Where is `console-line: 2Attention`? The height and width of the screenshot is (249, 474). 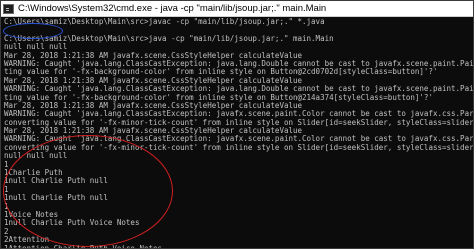 console-line: 2Attention is located at coordinates (27, 240).